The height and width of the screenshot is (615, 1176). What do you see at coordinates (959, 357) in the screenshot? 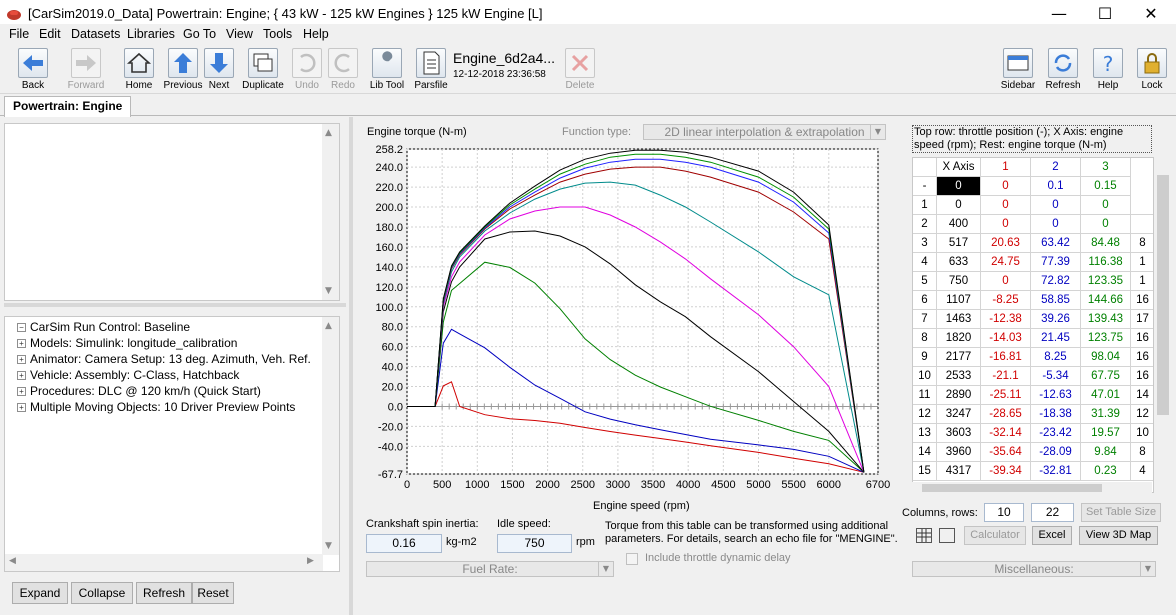
I see `table-cell: 2177` at bounding box center [959, 357].